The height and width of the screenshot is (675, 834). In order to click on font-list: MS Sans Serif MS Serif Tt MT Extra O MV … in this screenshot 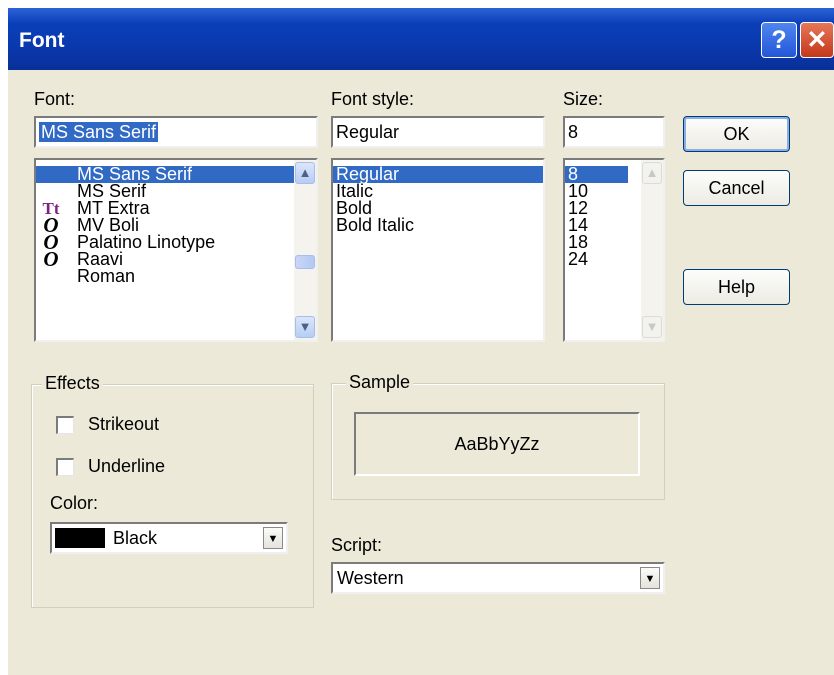, I will do `click(176, 250)`.